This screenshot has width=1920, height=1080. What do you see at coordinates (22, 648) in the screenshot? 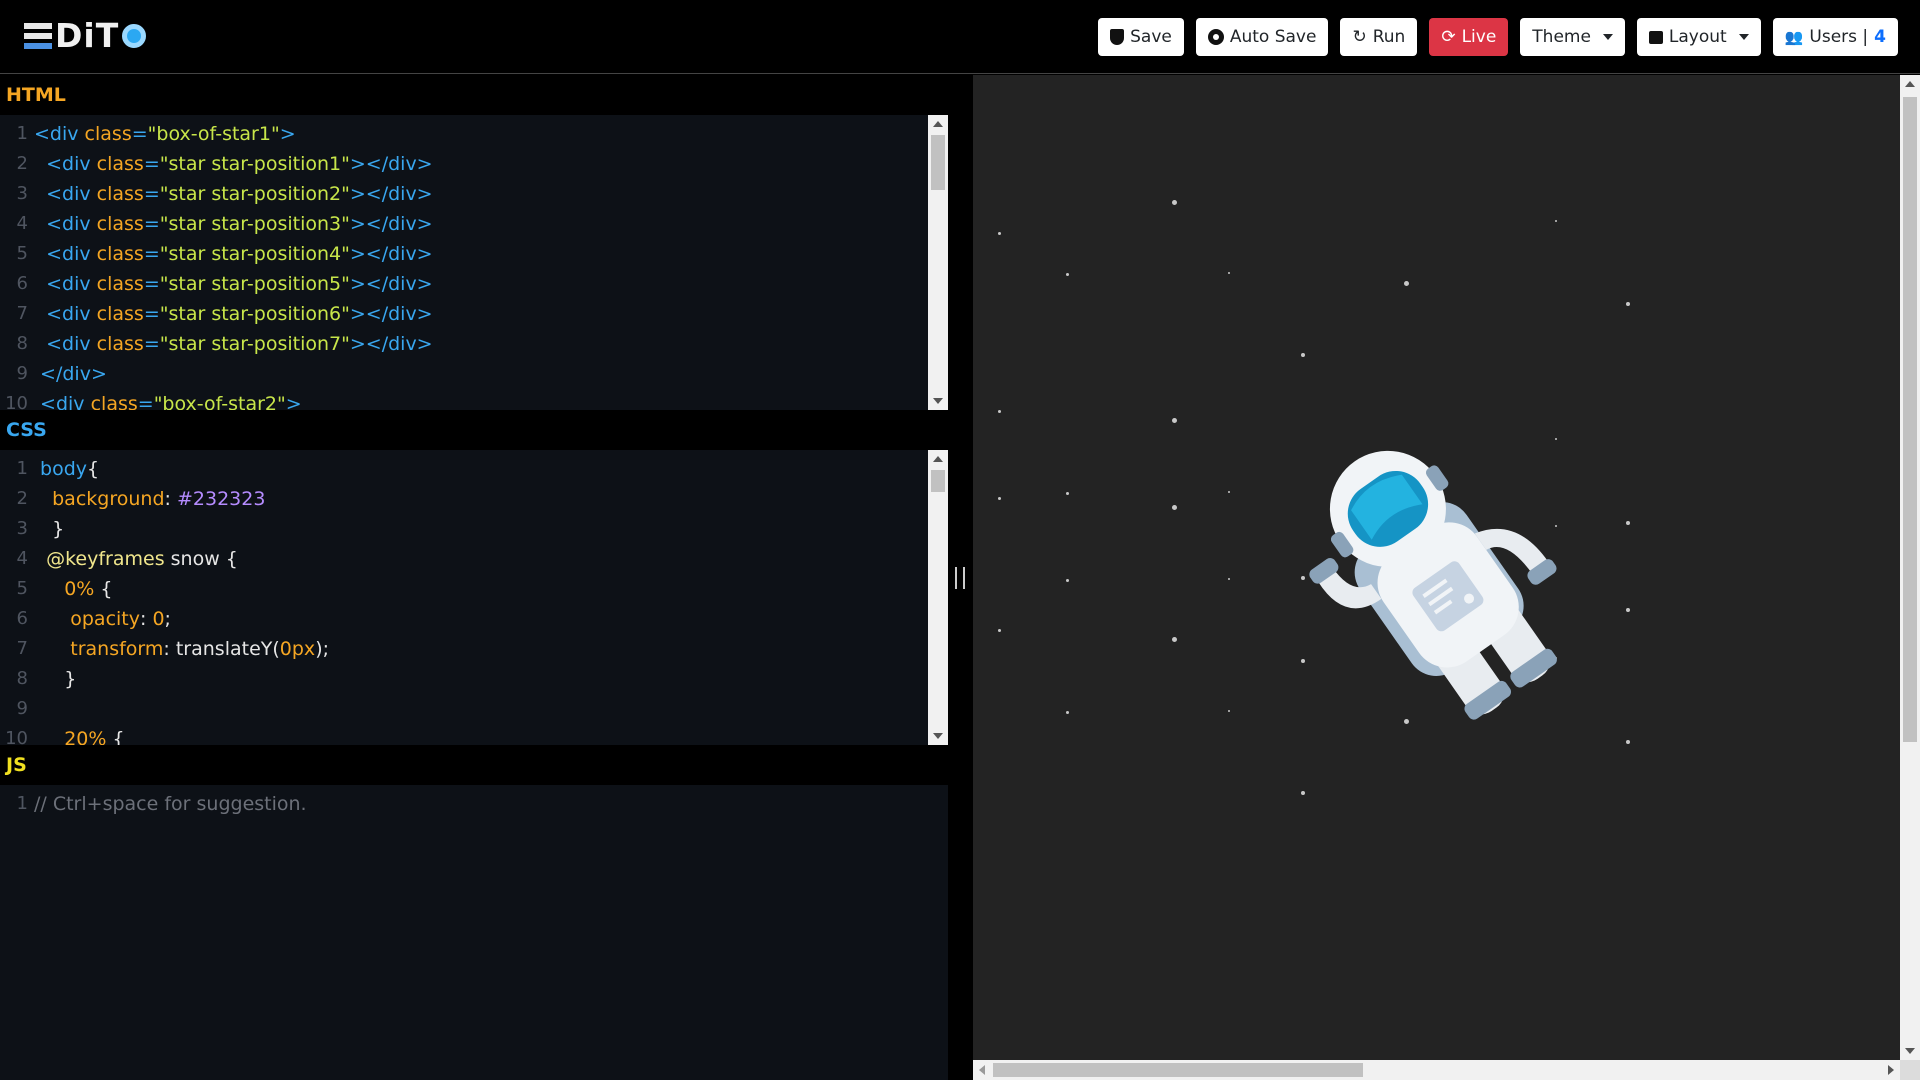
I see `line-number: 7` at bounding box center [22, 648].